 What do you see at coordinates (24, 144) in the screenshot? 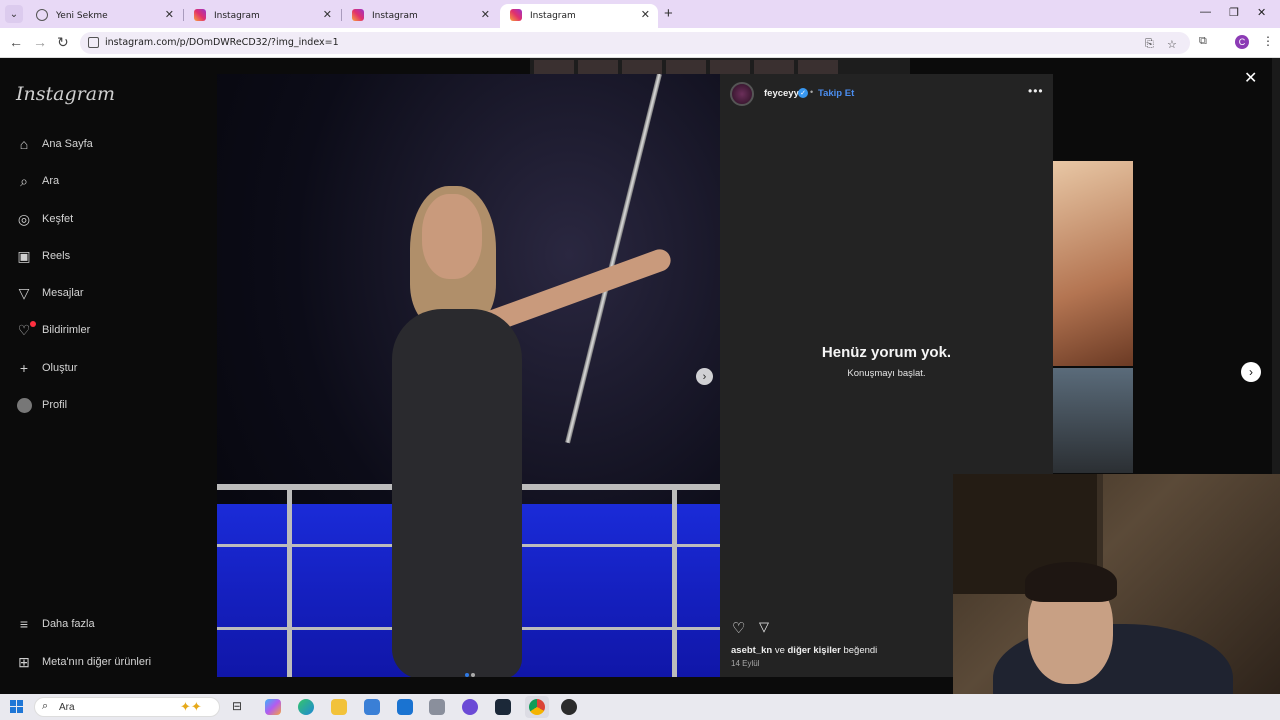
I see `home-icon: ⌂` at bounding box center [24, 144].